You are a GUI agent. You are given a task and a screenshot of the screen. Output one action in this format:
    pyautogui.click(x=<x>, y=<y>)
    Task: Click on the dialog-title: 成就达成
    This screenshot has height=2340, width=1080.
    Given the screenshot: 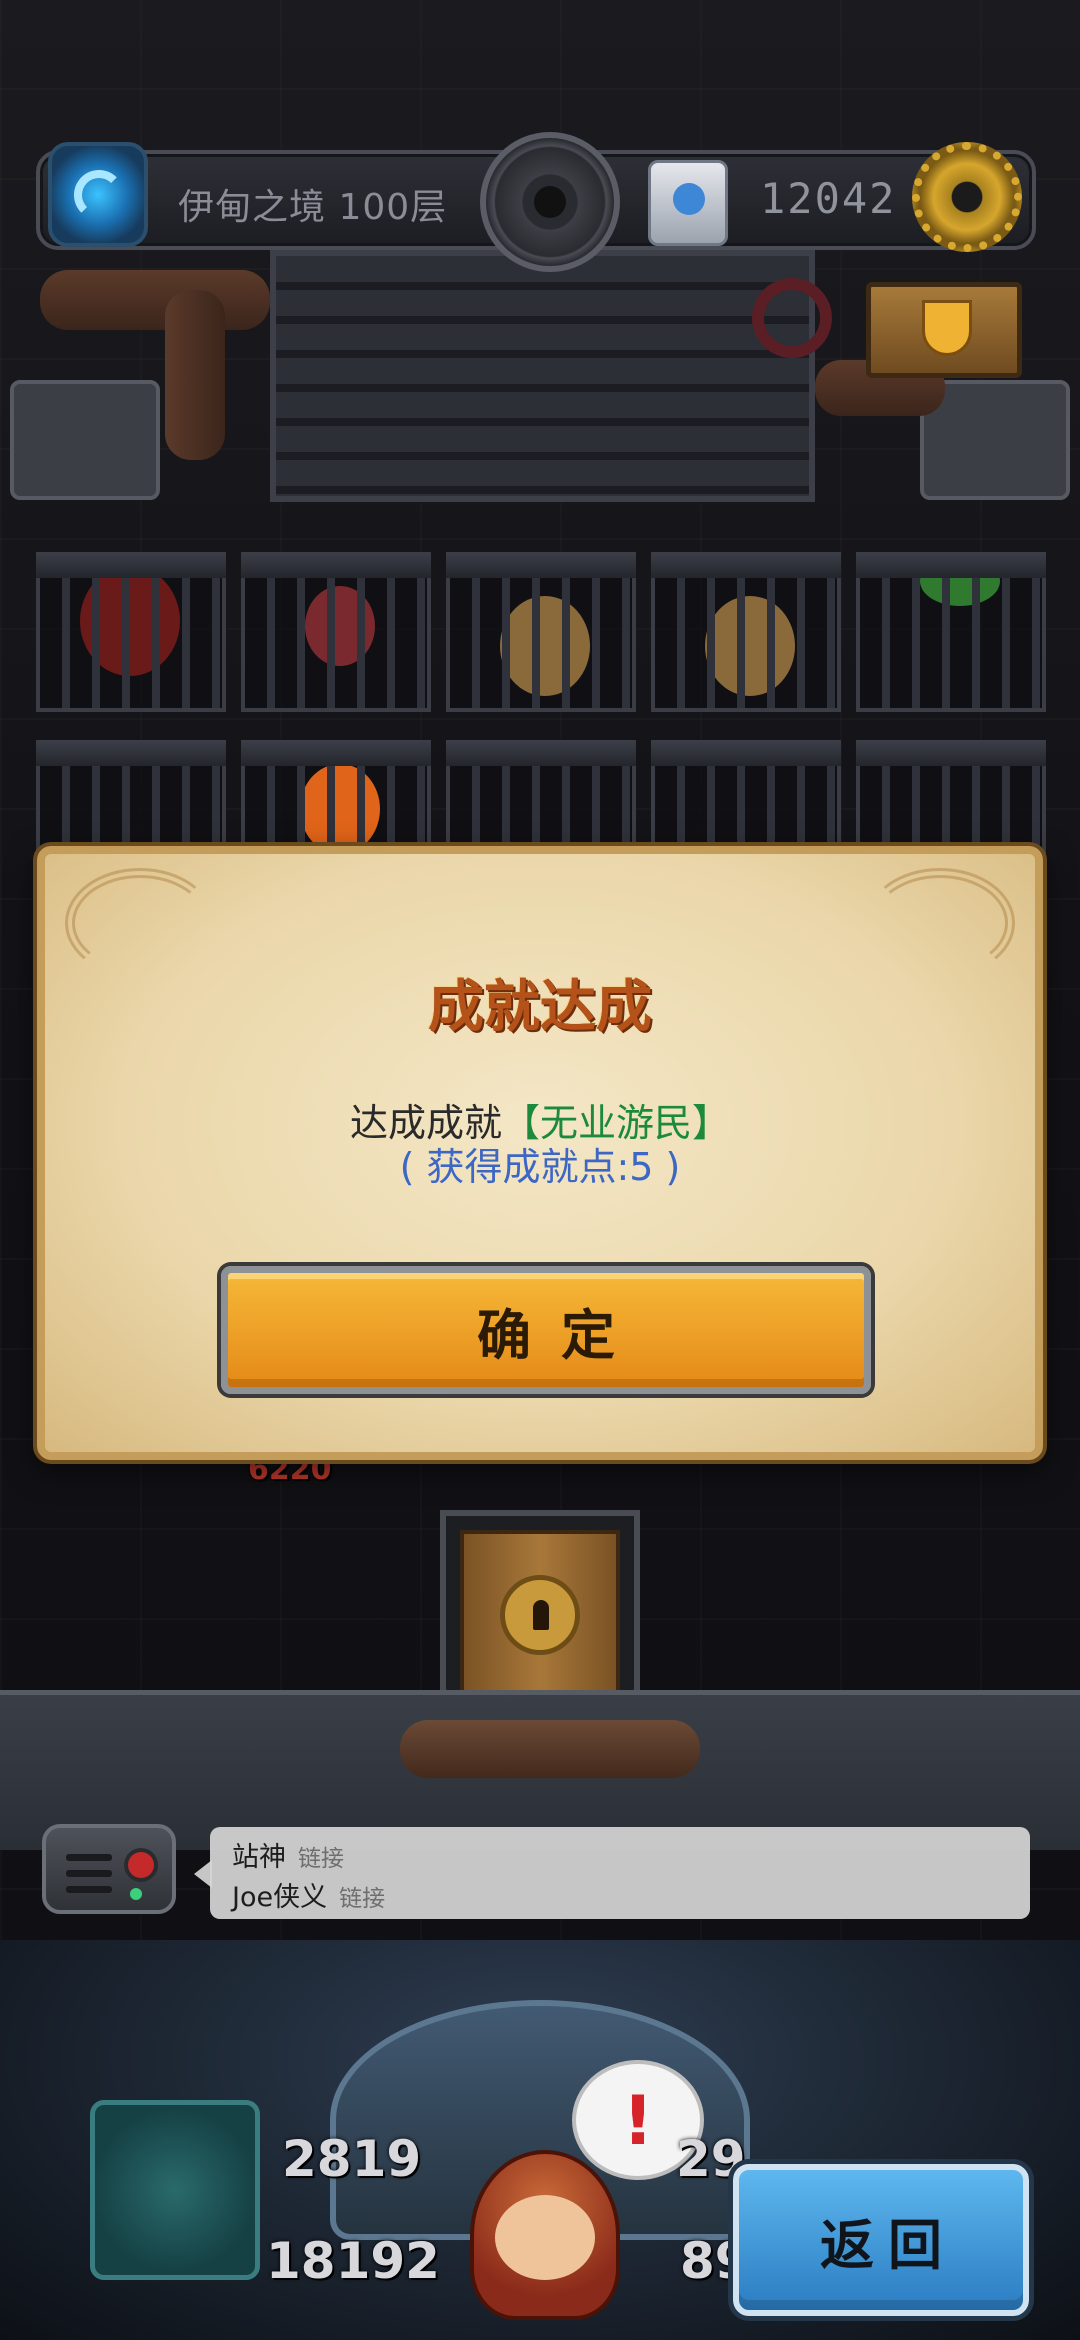 What is the action you would take?
    pyautogui.click(x=540, y=1007)
    